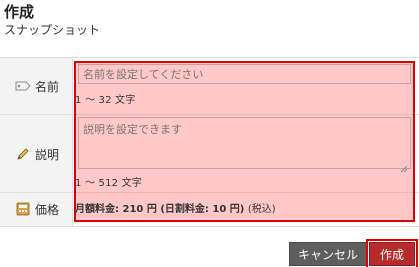 This screenshot has height=267, width=419. What do you see at coordinates (47, 209) in the screenshot?
I see `price-label: 価格` at bounding box center [47, 209].